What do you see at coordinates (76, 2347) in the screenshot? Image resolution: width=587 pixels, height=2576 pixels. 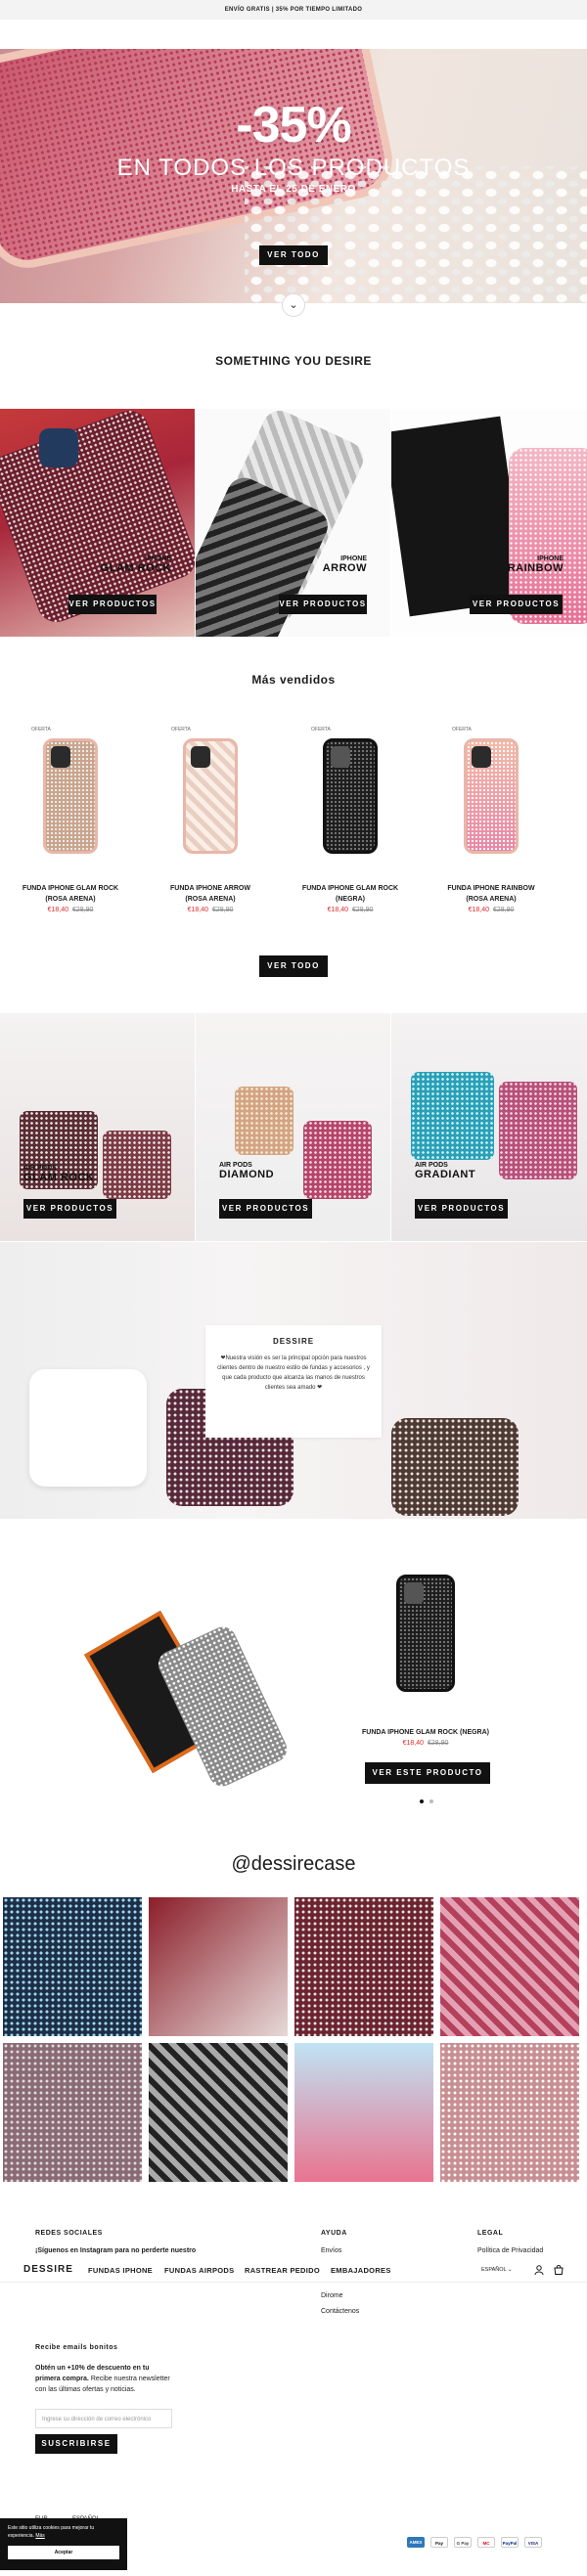 I see `newsletter-title: Recibe emails bonitos` at bounding box center [76, 2347].